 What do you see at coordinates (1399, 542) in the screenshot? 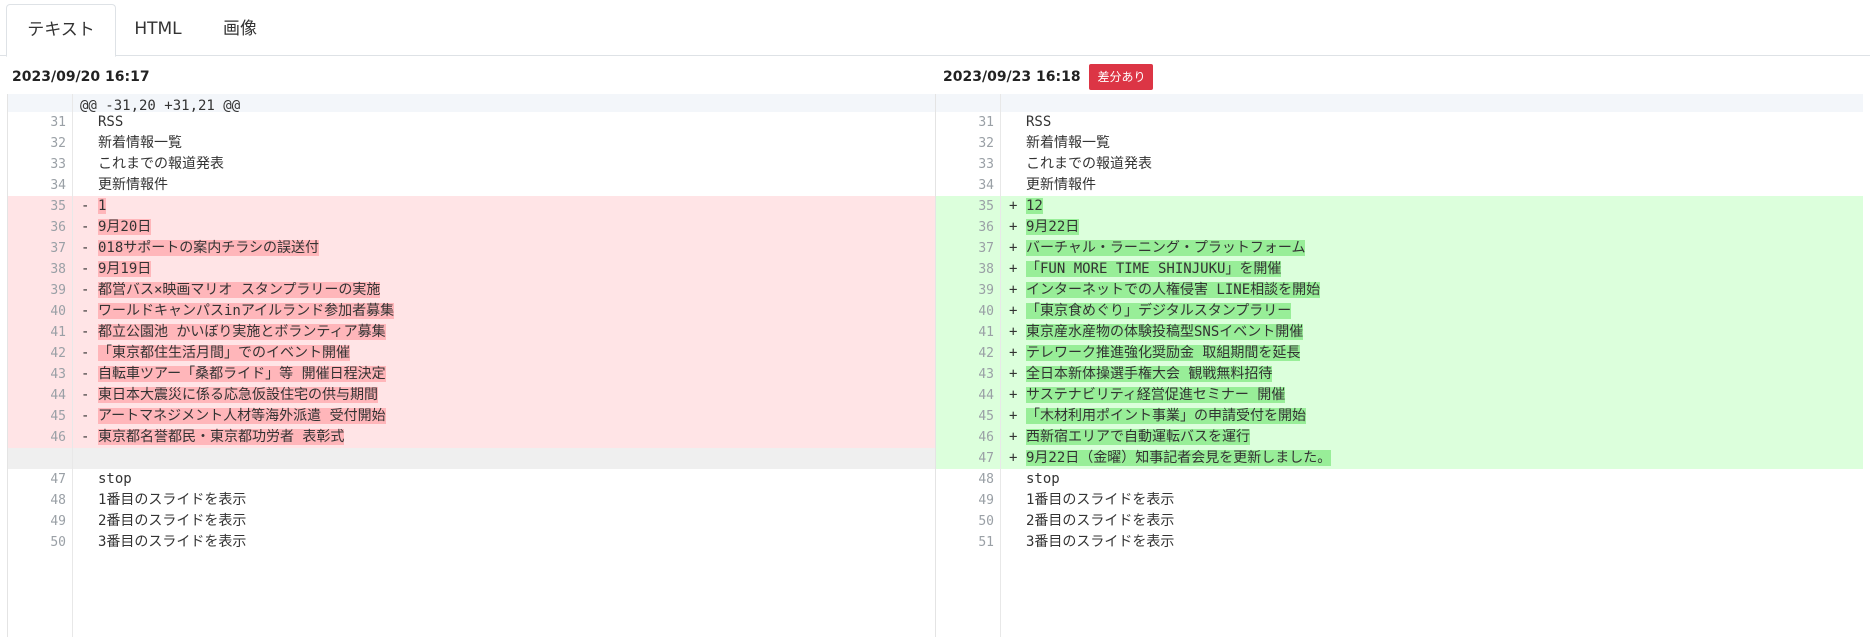
I see `right-diff-row: 51 3番目のスライドを表示` at bounding box center [1399, 542].